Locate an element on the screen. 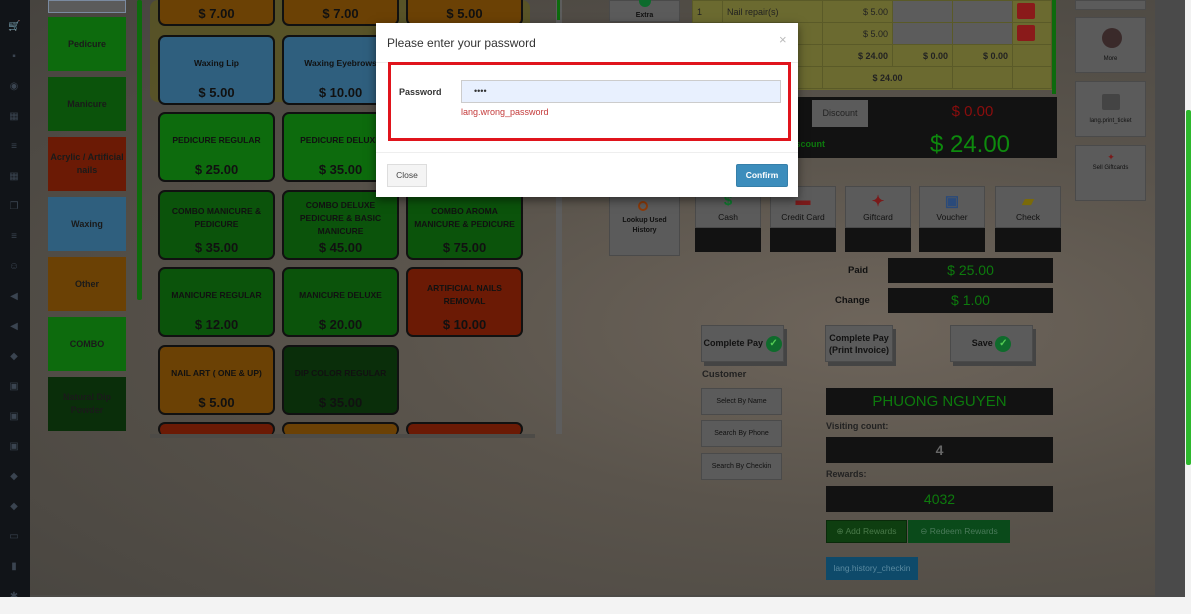 This screenshot has width=1191, height=614. category-item-partial is located at coordinates (87, 6).